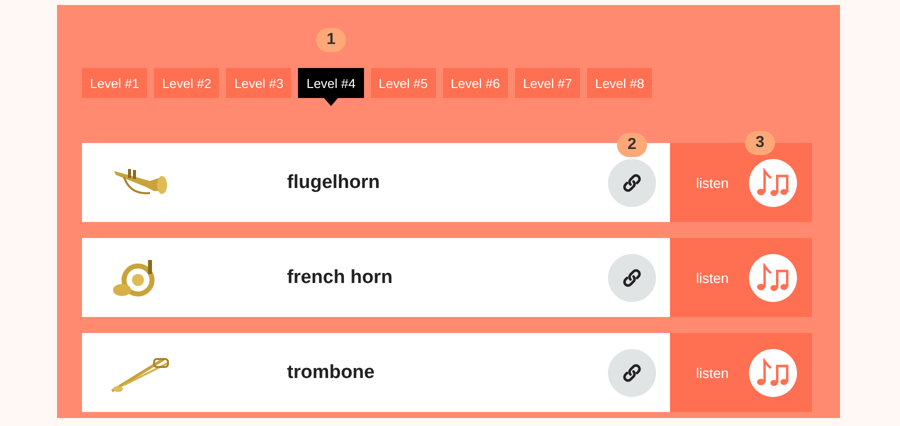 The width and height of the screenshot is (900, 426). I want to click on level-tab: Level #8, so click(619, 83).